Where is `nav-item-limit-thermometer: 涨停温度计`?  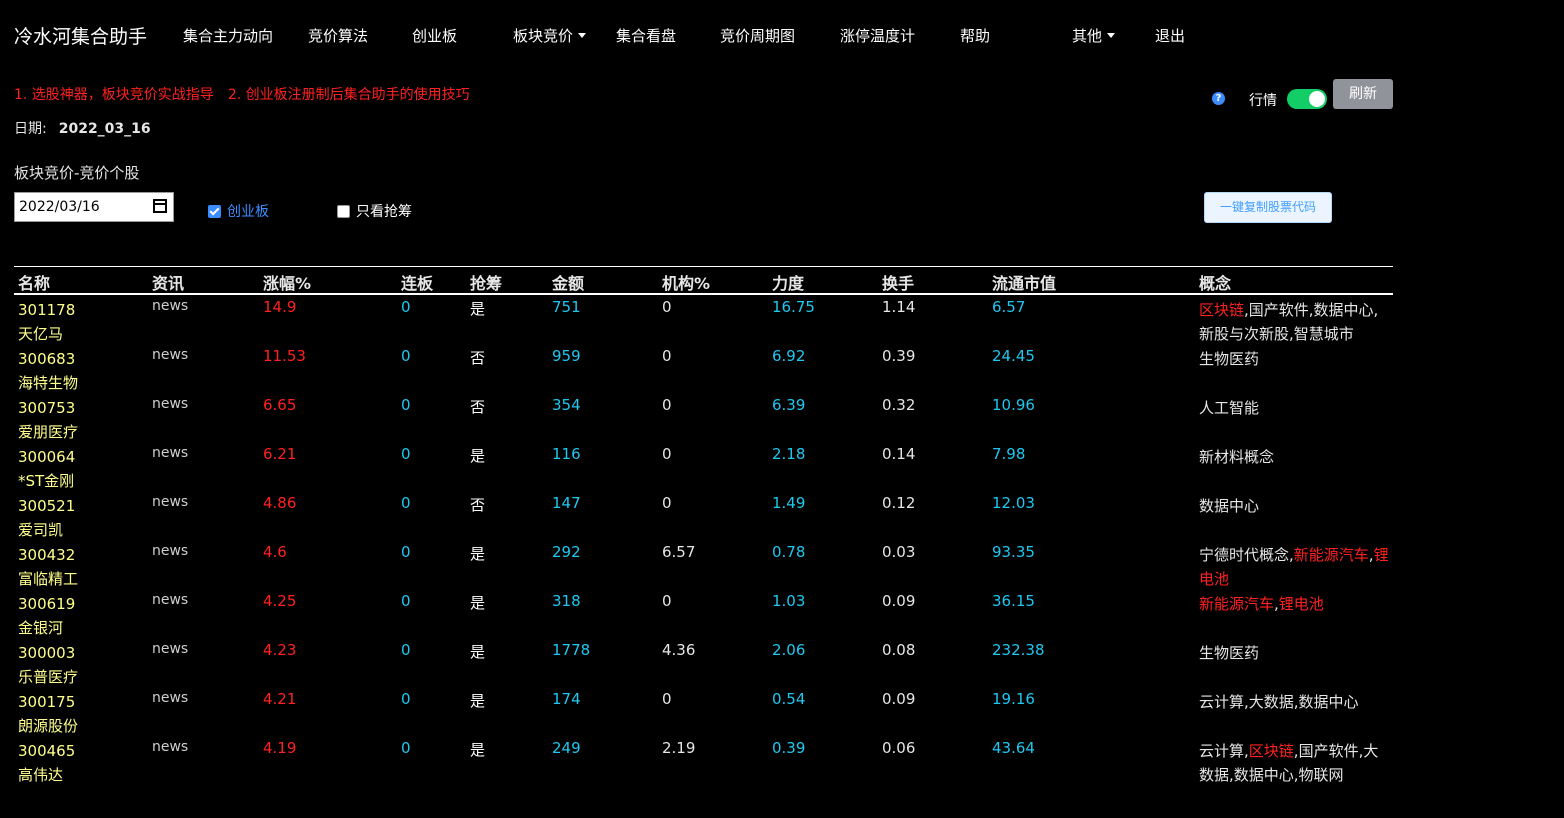
nav-item-limit-thermometer: 涨停温度计 is located at coordinates (877, 35).